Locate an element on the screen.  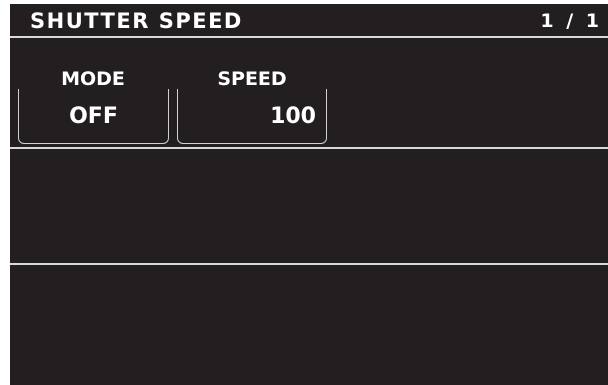
page-indicator: 1 / 1 is located at coordinates (571, 21).